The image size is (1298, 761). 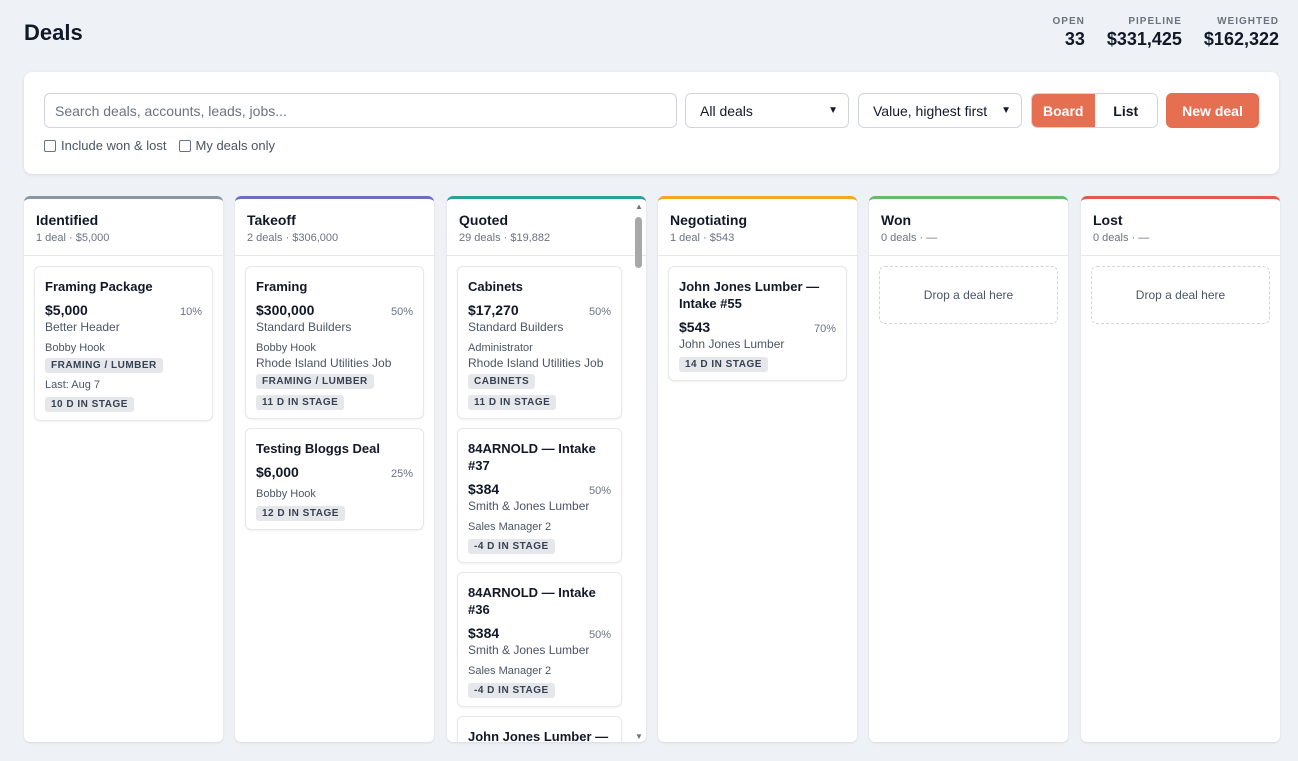 What do you see at coordinates (723, 364) in the screenshot?
I see `deal-stage-age: 14 D IN STAGE` at bounding box center [723, 364].